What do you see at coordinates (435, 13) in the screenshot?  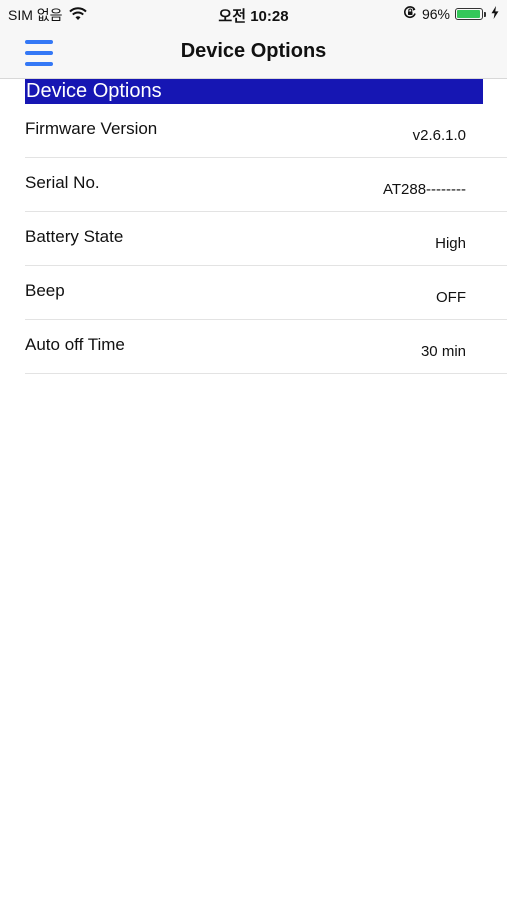 I see `battery-percent: 96%` at bounding box center [435, 13].